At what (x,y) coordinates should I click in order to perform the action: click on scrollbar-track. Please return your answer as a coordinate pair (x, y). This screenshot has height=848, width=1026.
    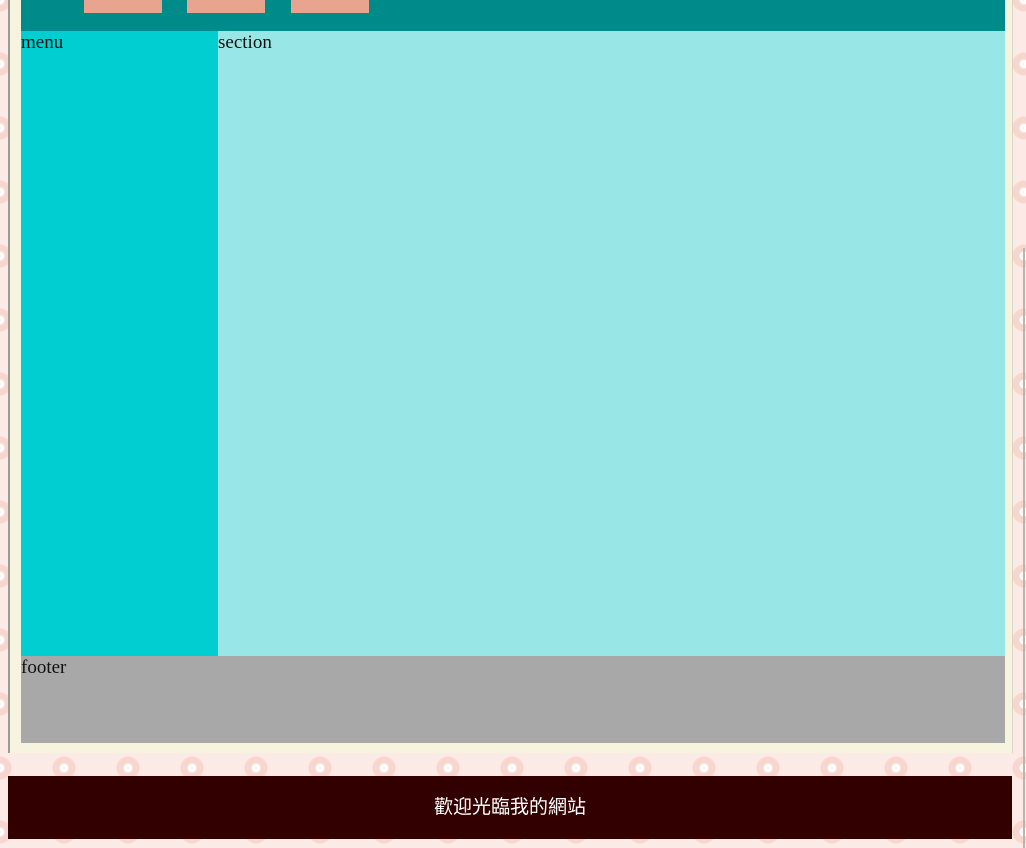
    Looking at the image, I should click on (1024, 548).